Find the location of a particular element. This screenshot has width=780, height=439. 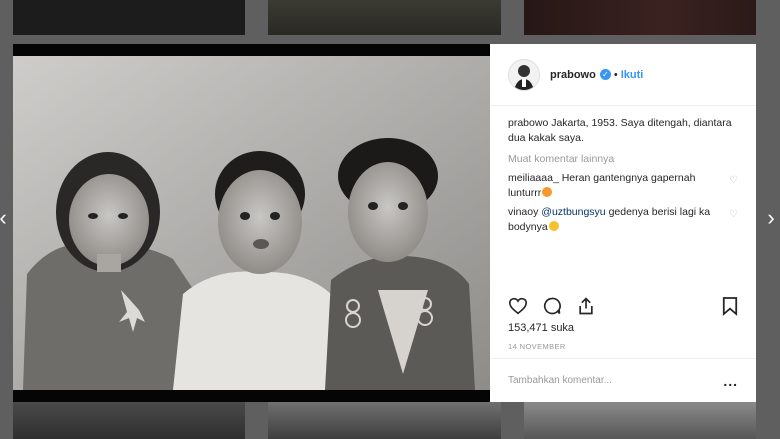

caption-username: prabowo is located at coordinates (528, 123).